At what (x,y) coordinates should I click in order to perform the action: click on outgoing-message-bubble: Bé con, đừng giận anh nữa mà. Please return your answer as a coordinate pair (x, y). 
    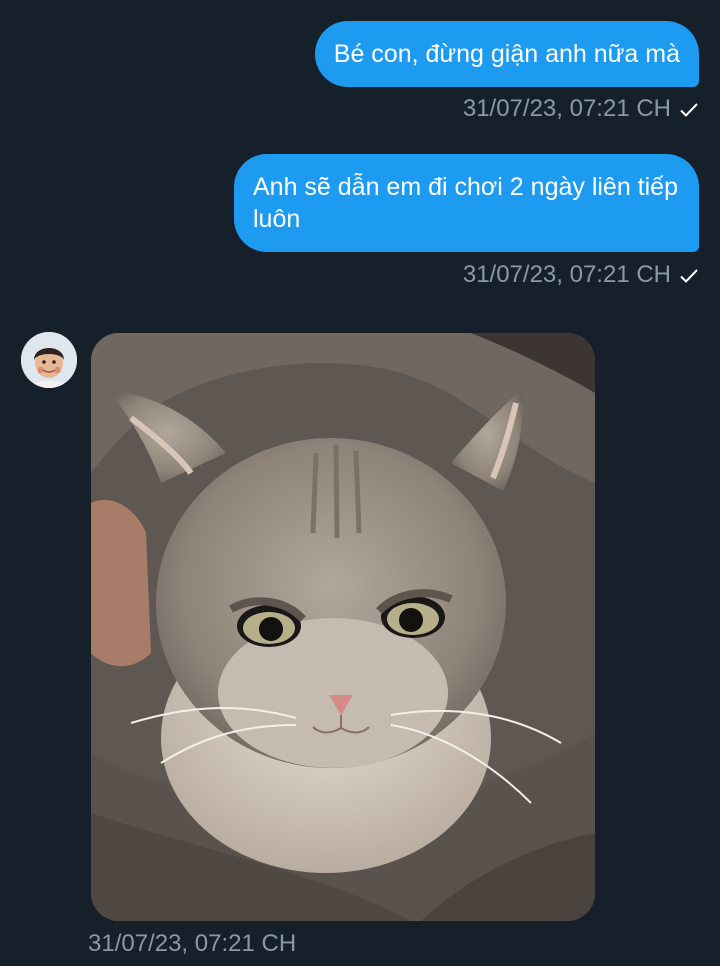
    Looking at the image, I should click on (506, 54).